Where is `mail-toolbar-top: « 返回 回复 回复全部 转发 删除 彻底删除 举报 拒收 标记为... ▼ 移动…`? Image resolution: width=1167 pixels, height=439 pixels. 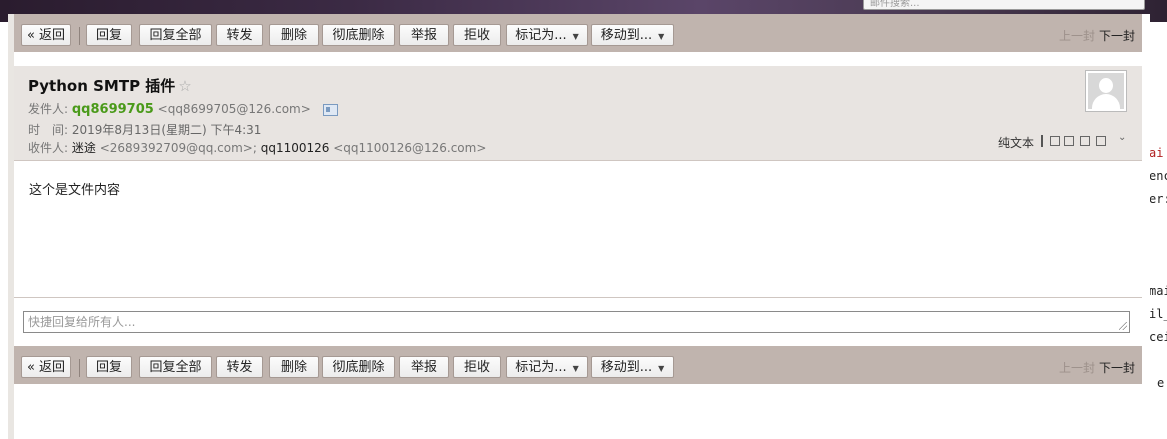
mail-toolbar-top: « 返回 回复 回复全部 转发 删除 彻底删除 举报 拒收 标记为... ▼ 移动… is located at coordinates (578, 33).